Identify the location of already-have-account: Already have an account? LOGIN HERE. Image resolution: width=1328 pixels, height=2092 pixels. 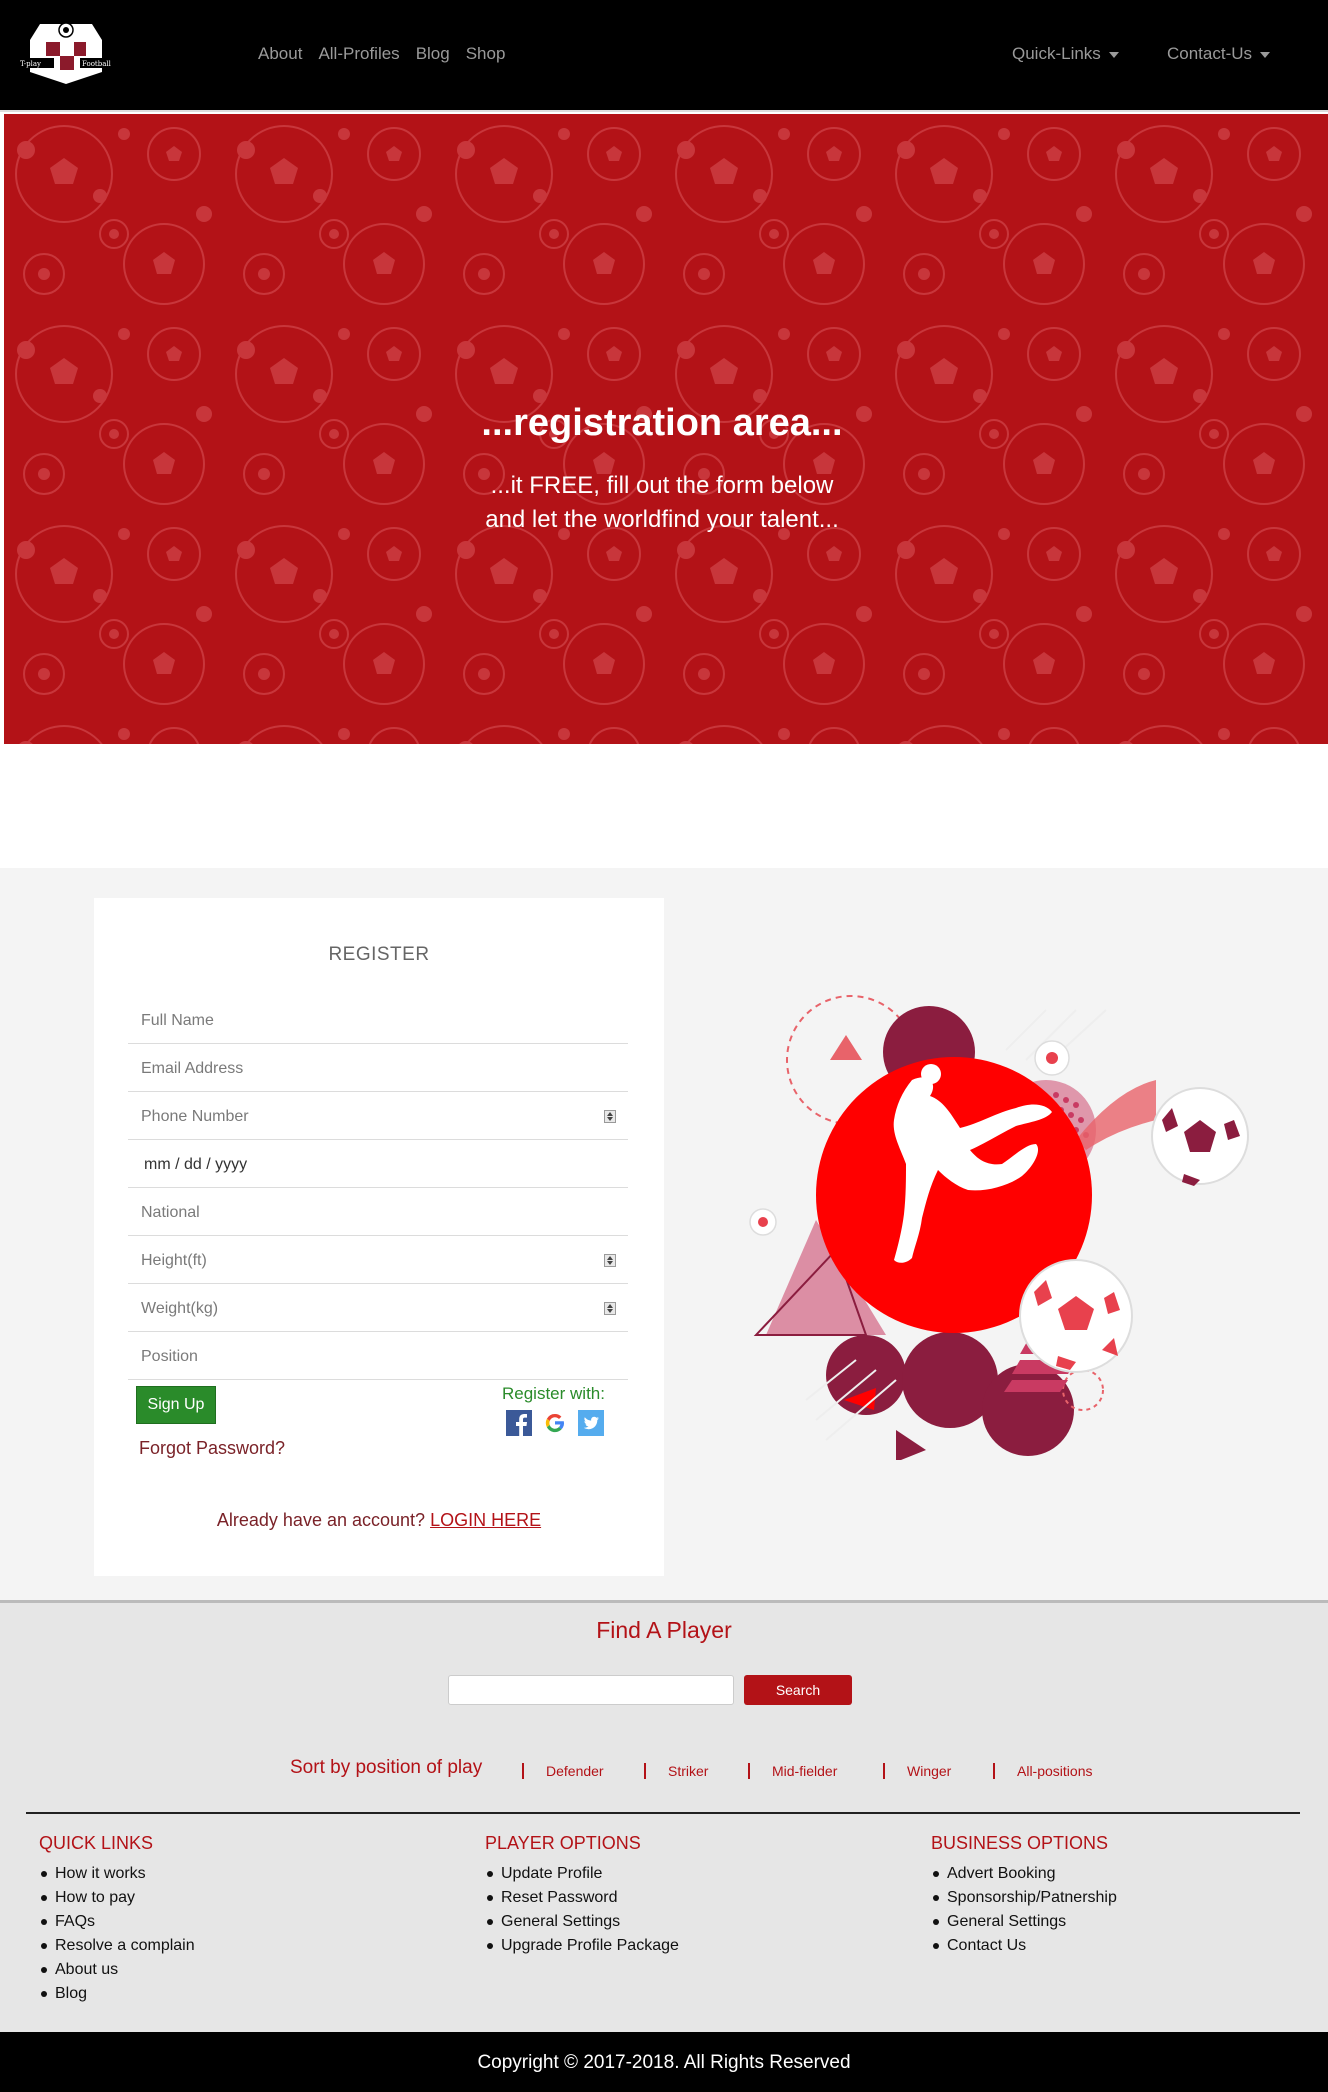
(379, 1520).